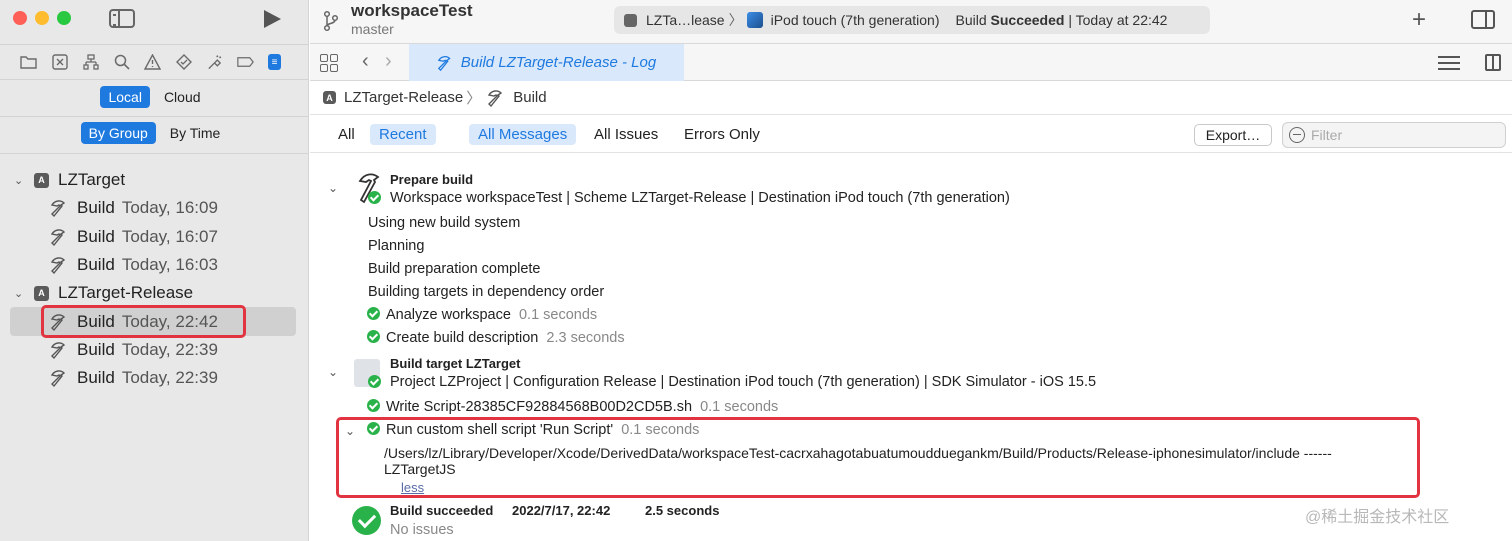  What do you see at coordinates (183, 62) in the screenshot?
I see `test-diamond-icon` at bounding box center [183, 62].